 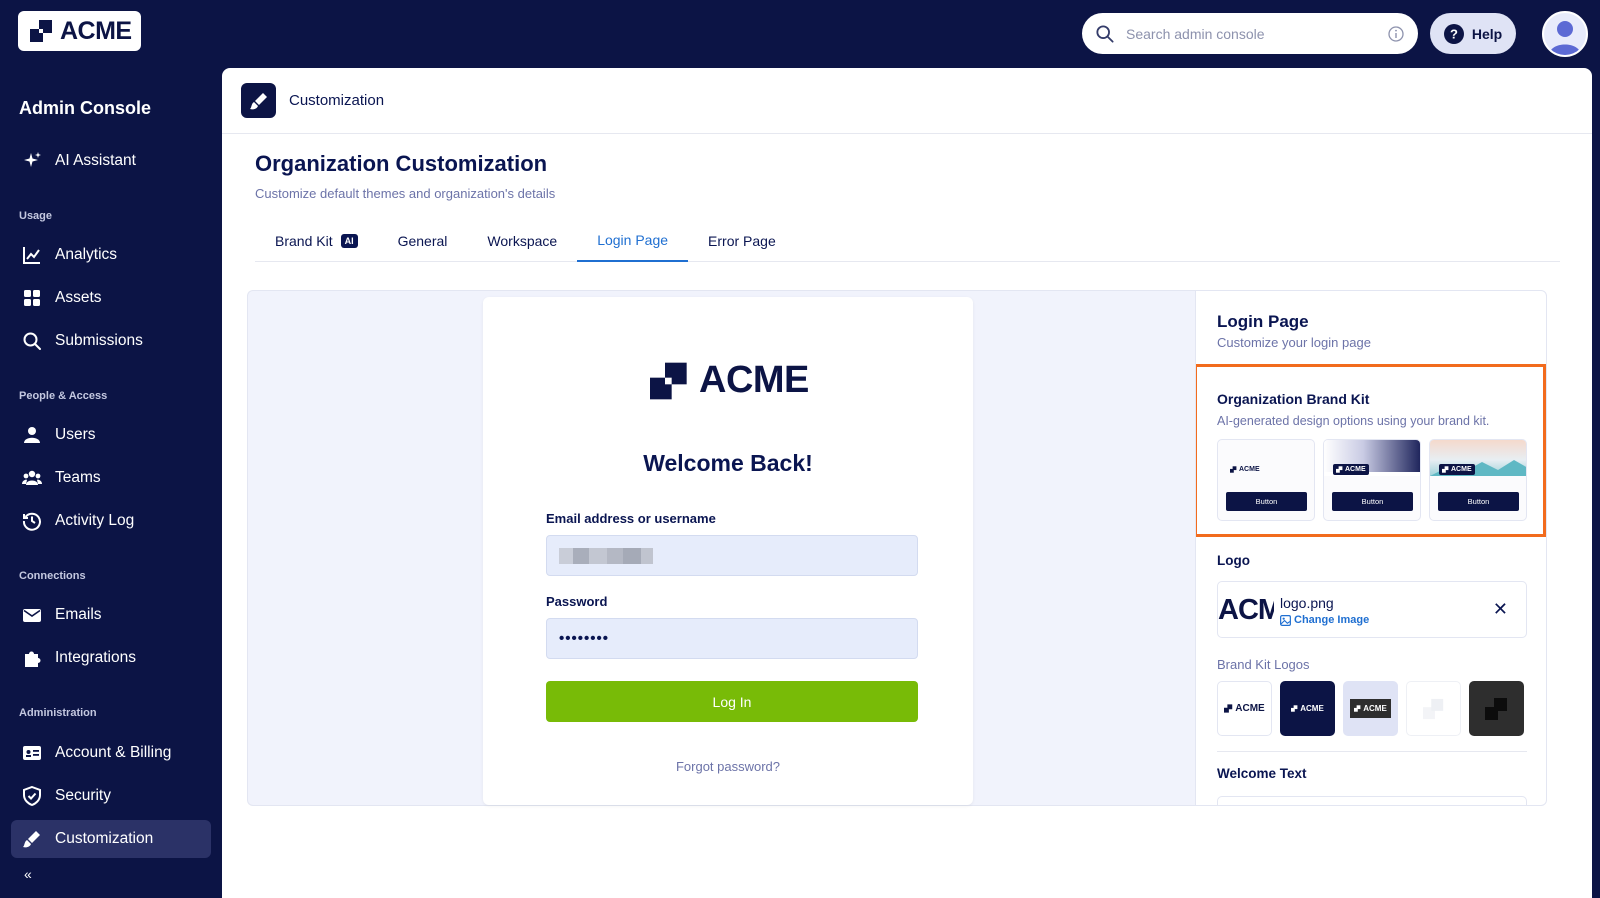 What do you see at coordinates (304, 241) in the screenshot?
I see `tab-label: Brand Kit` at bounding box center [304, 241].